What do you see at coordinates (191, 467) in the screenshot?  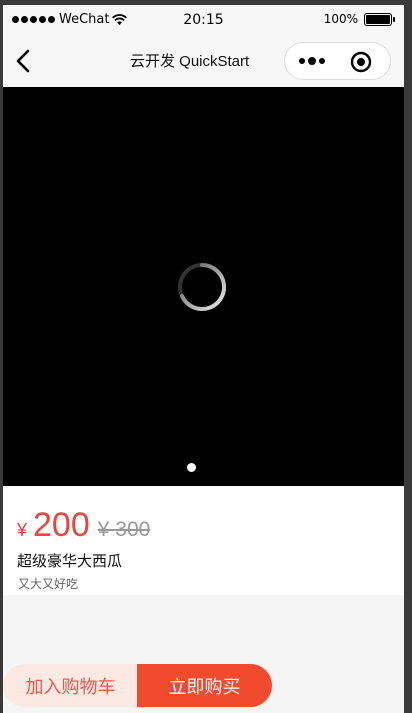 I see `swiper-indicator-dot` at bounding box center [191, 467].